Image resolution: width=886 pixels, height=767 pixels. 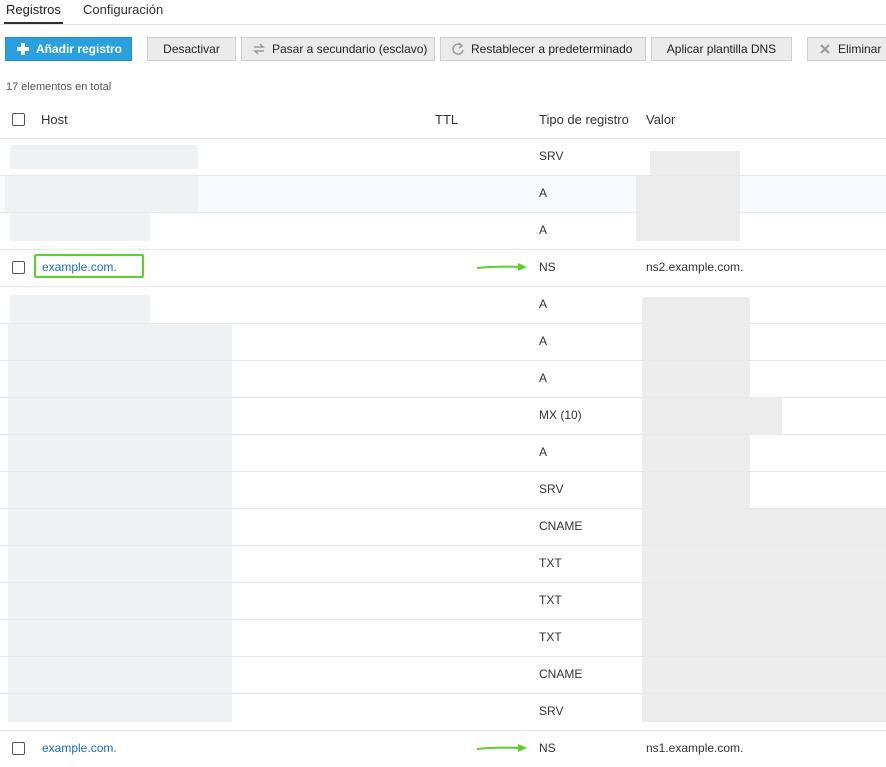 What do you see at coordinates (695, 748) in the screenshot?
I see `record-value: ns1.example.com.` at bounding box center [695, 748].